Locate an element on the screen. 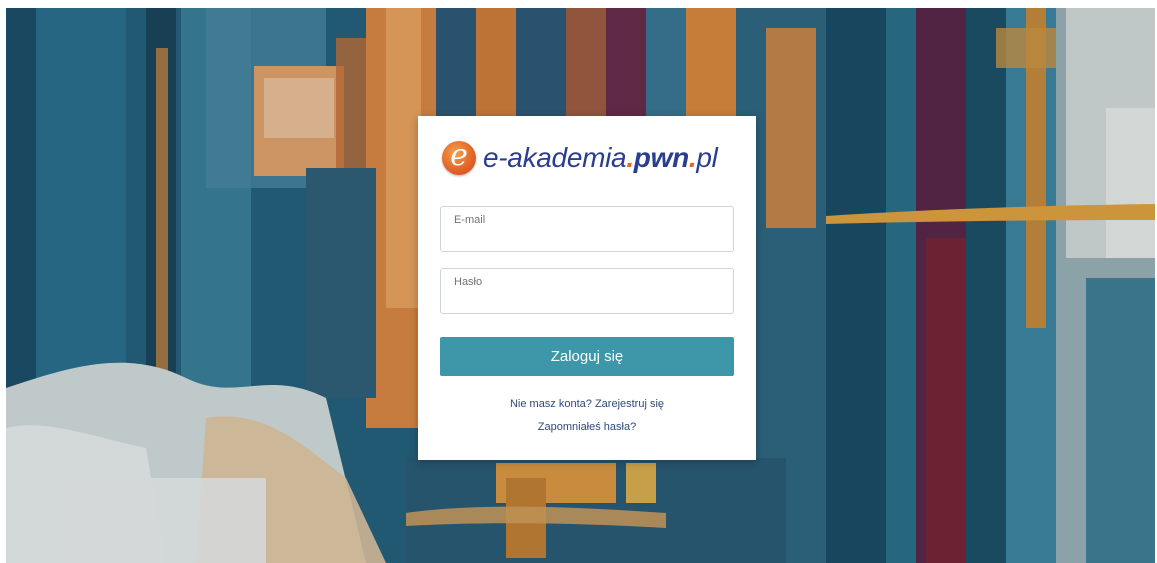 The height and width of the screenshot is (563, 1157). brand-wordmark-part3: pl is located at coordinates (707, 157).